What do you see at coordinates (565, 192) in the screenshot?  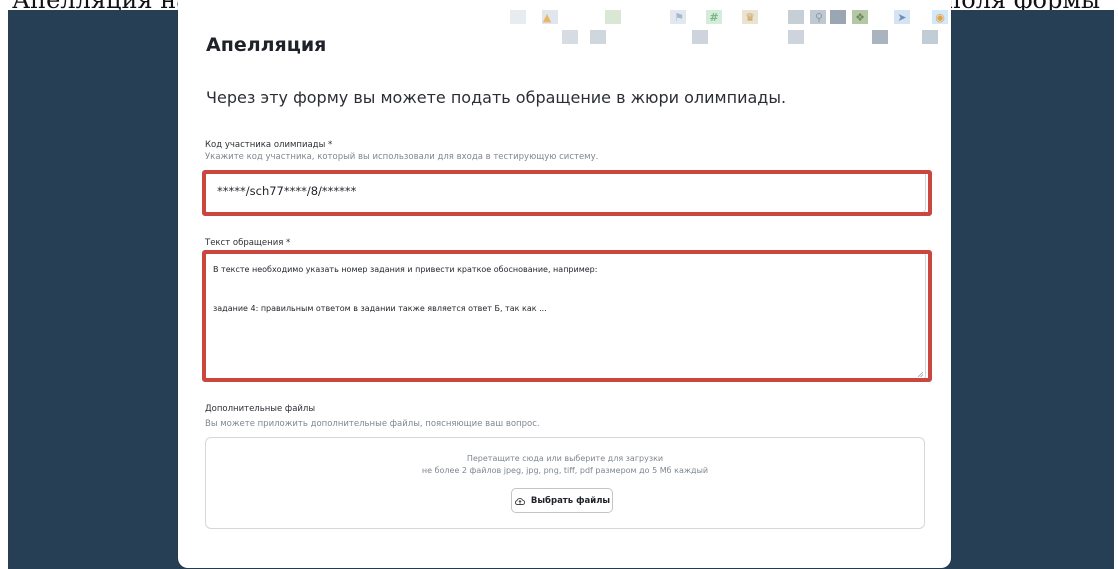 I see `participant-code-input: *****/sch77****/8/******` at bounding box center [565, 192].